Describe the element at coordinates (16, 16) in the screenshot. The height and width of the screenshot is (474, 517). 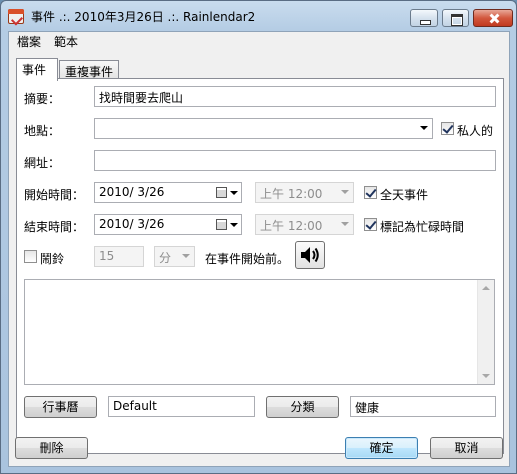
I see `calendar-app-icon` at that location.